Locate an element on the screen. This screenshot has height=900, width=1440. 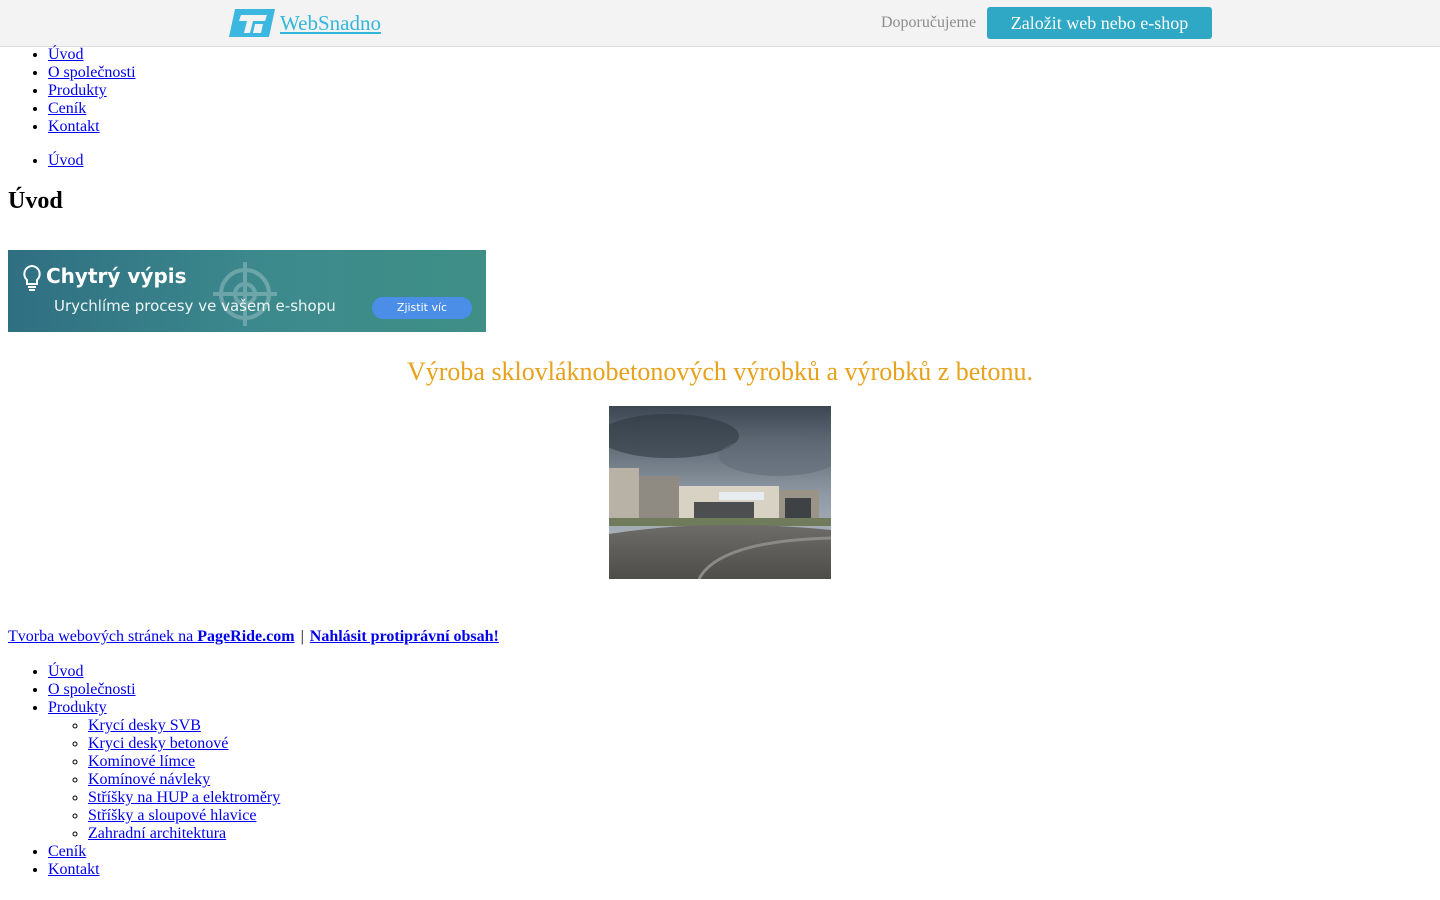
sitemap-link-kominove-navleky: Komínové návleky is located at coordinates (149, 779).